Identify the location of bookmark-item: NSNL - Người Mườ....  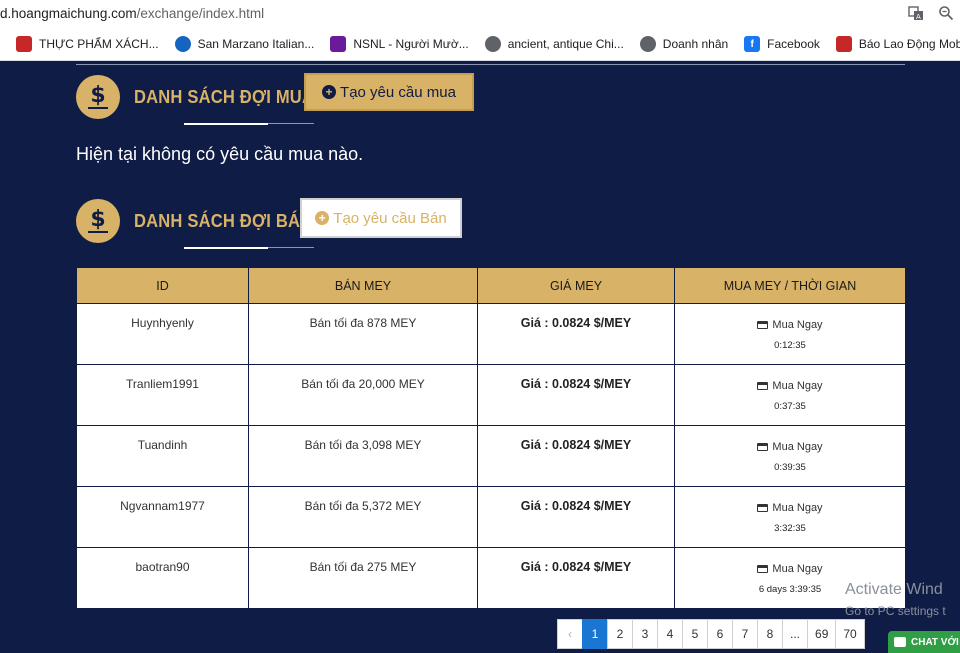
(399, 44).